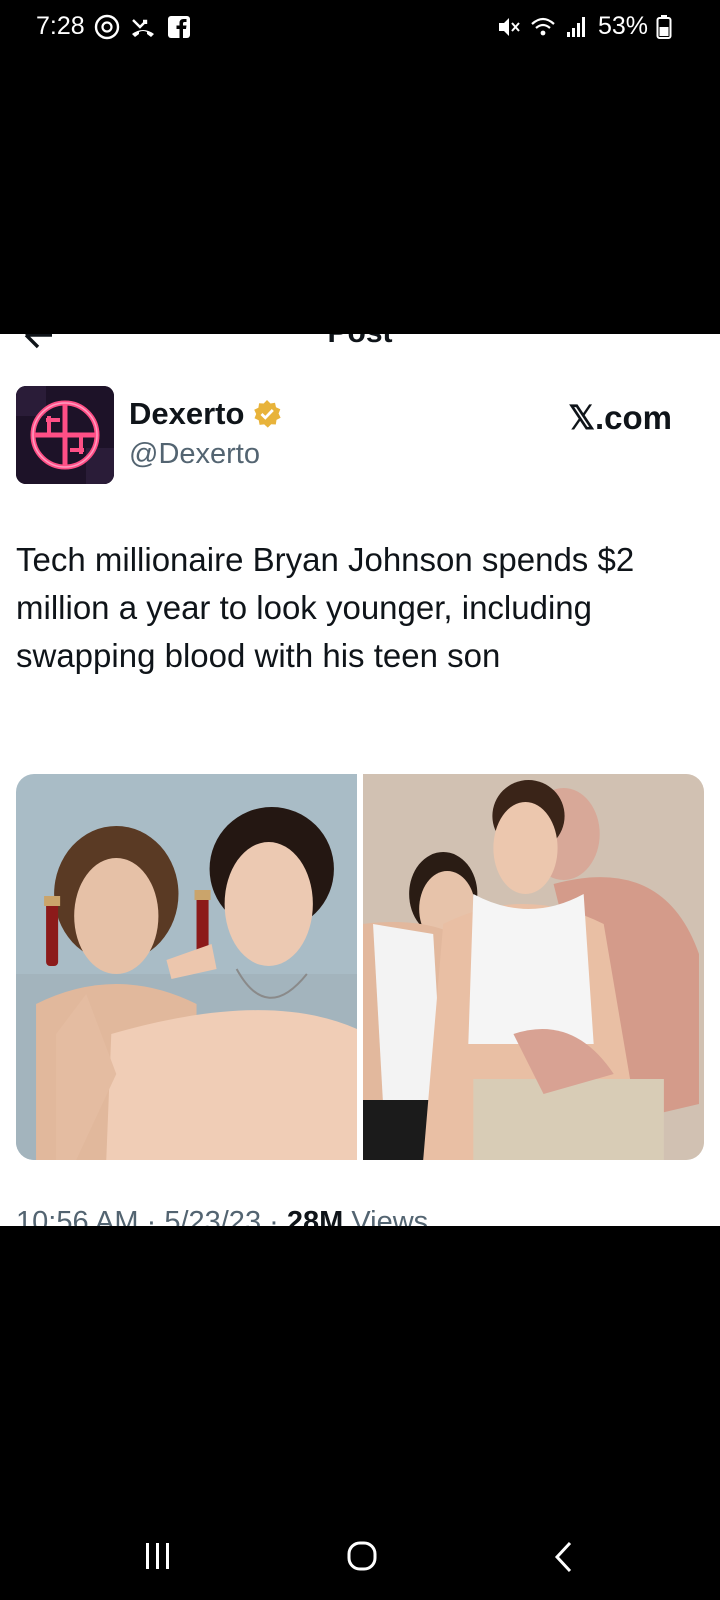 This screenshot has width=720, height=1600. I want to click on views-count: 28M, so click(315, 1216).